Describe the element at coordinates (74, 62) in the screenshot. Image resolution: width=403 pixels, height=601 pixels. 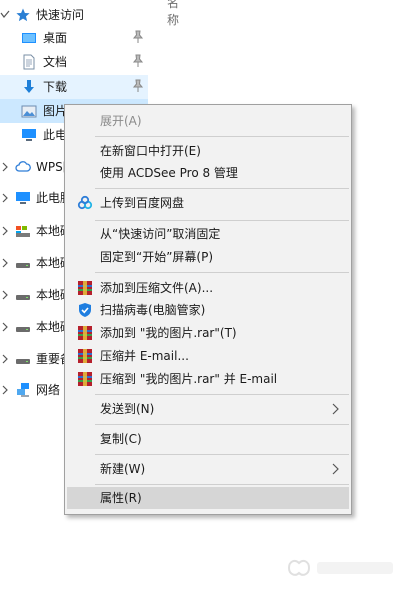
I see `nav-item-documents: 文档` at that location.